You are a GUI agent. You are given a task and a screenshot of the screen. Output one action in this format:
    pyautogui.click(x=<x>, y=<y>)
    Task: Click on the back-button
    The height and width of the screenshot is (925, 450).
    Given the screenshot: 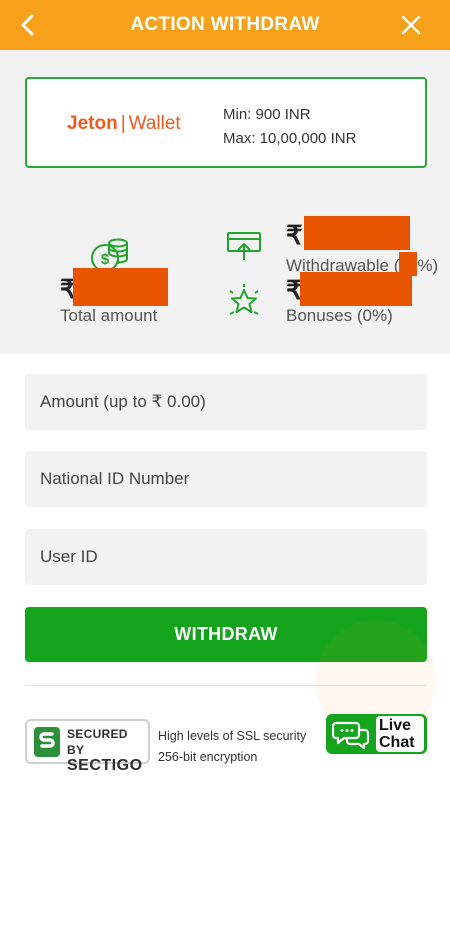 What is the action you would take?
    pyautogui.click(x=28, y=25)
    